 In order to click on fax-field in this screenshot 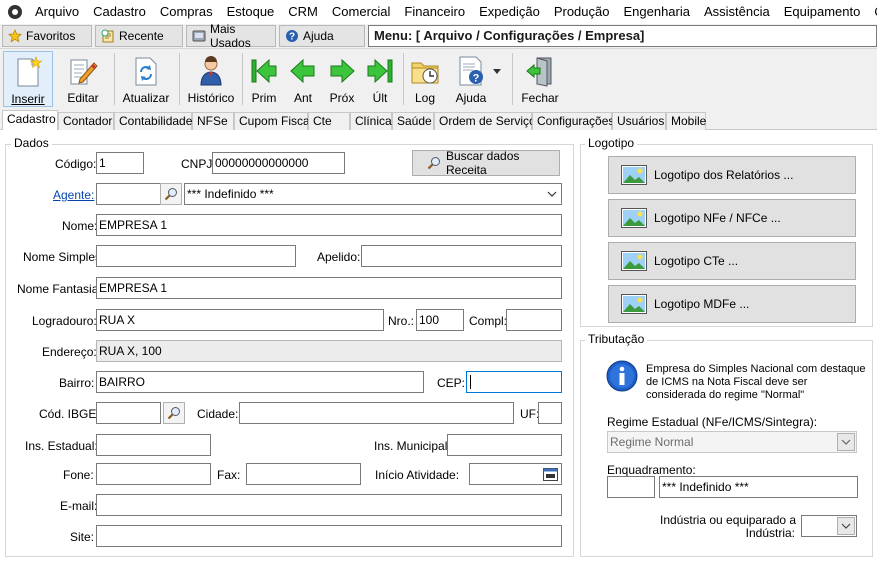, I will do `click(303, 474)`.